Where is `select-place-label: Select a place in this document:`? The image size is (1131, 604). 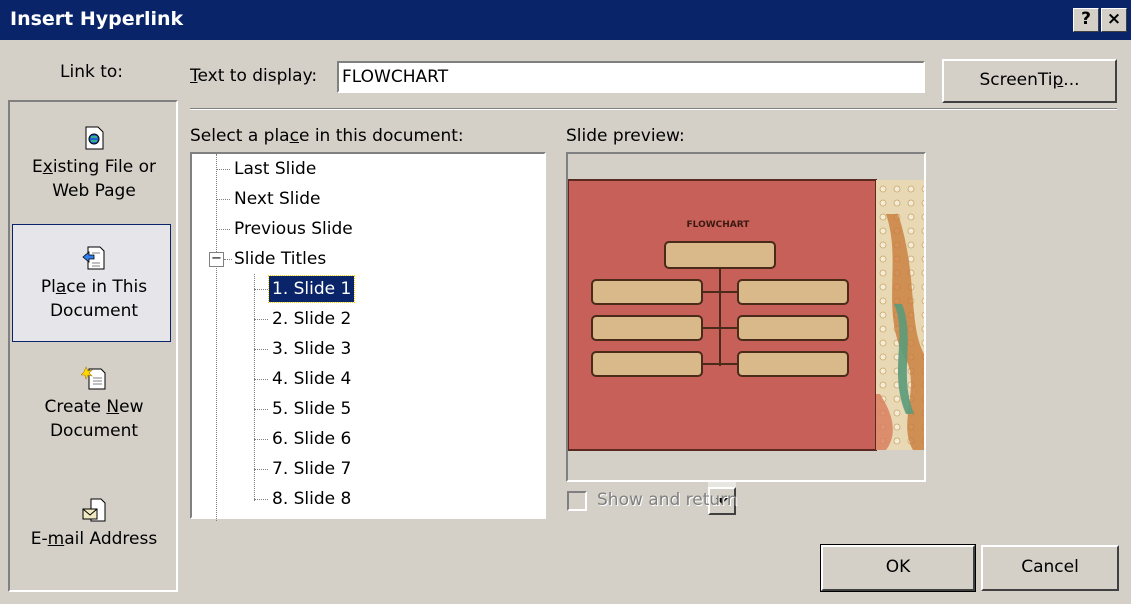
select-place-label: Select a place in this document: is located at coordinates (327, 136).